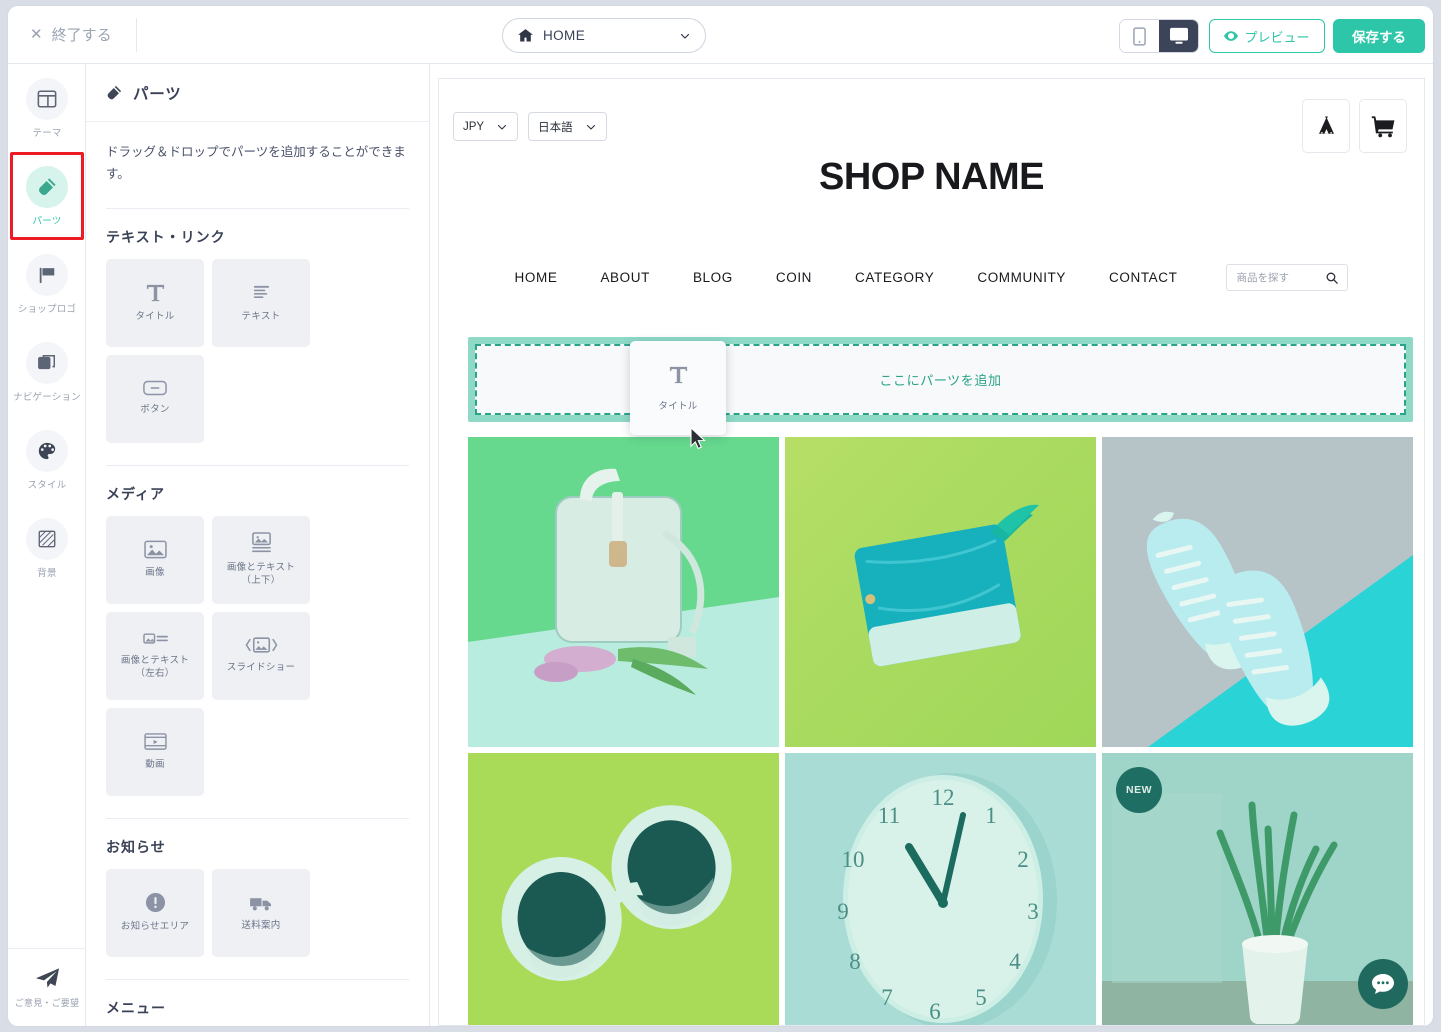 The height and width of the screenshot is (1032, 1441). I want to click on currency-select: JPY, so click(486, 126).